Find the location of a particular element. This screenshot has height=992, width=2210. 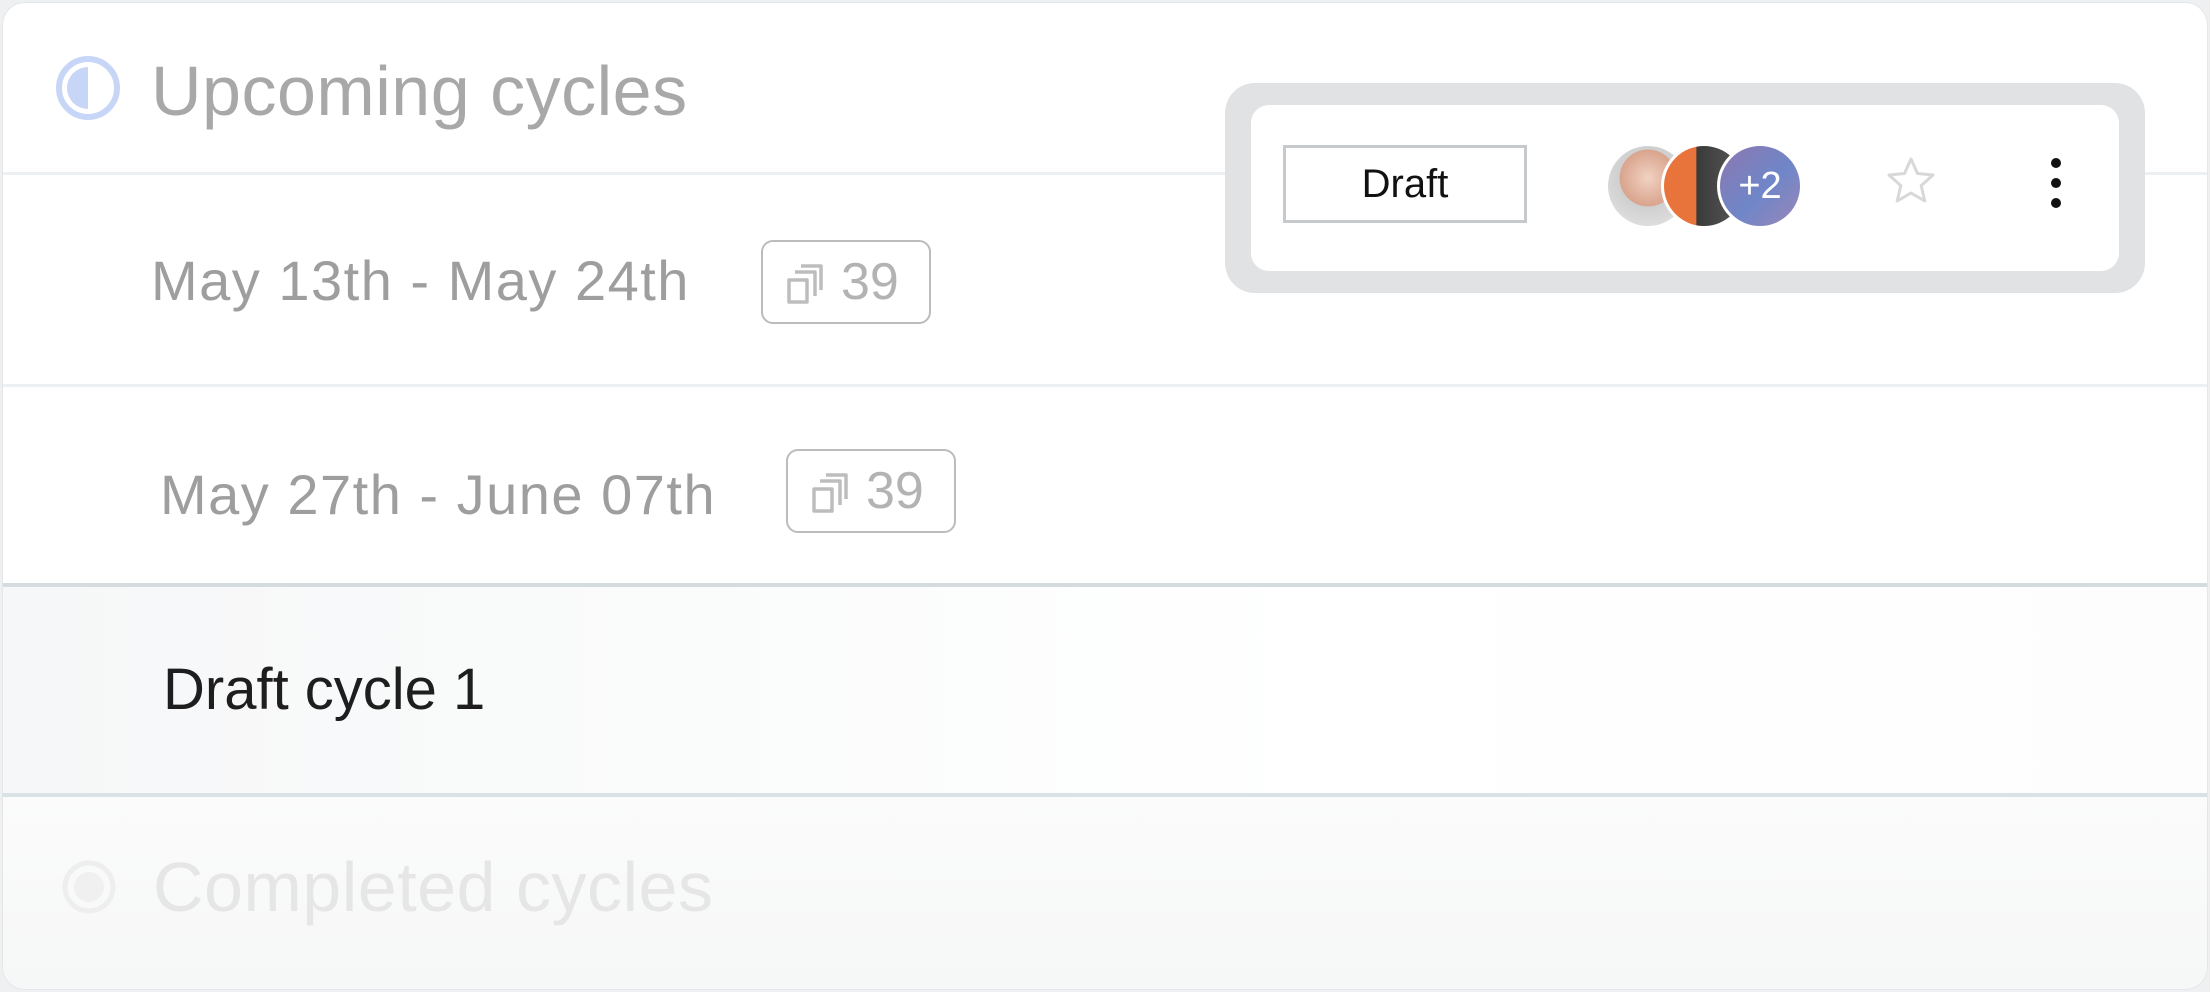

row-actions-popover: Draft +2 is located at coordinates (1685, 188).